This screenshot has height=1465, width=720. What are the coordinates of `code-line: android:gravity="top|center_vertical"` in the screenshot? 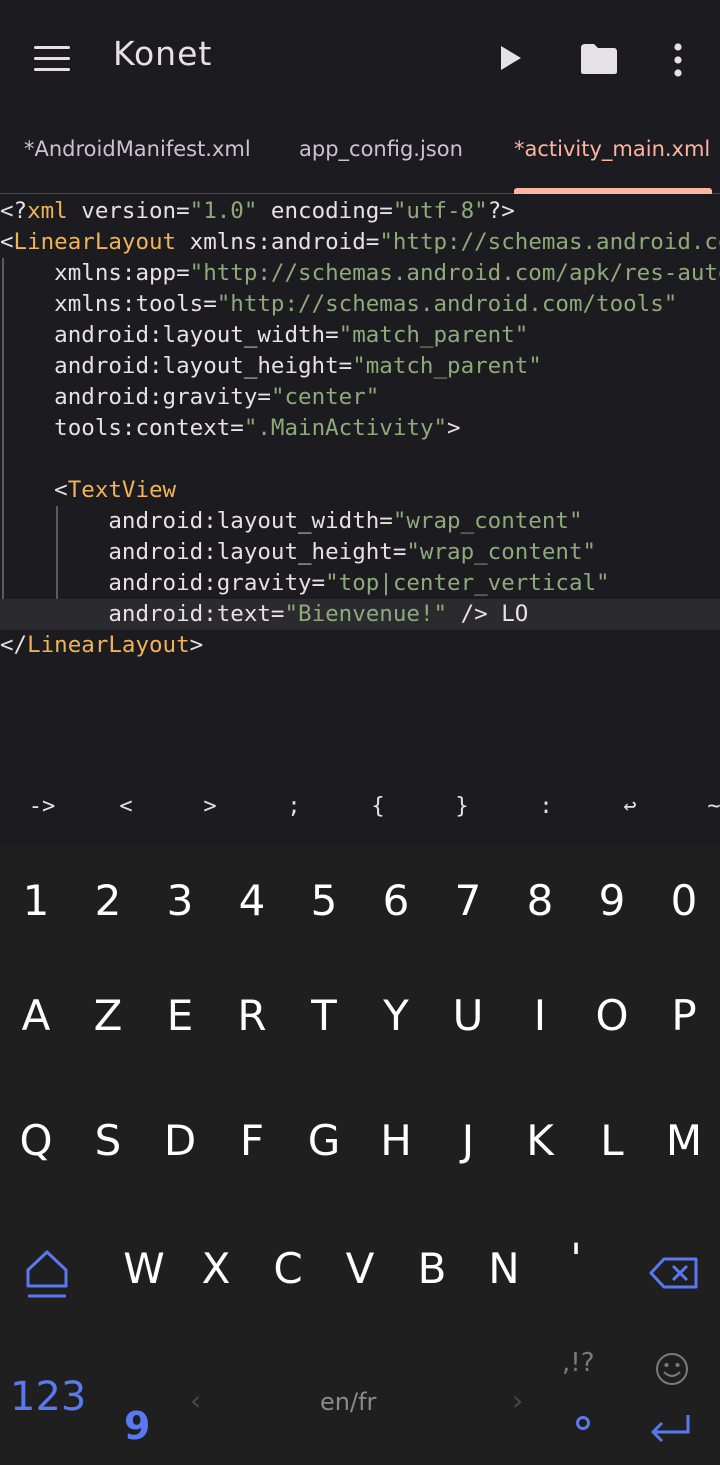 It's located at (305, 583).